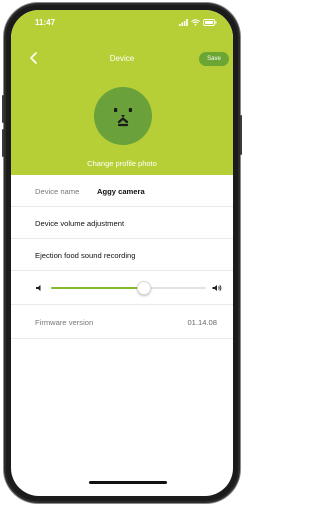 The image size is (320, 506). What do you see at coordinates (241, 135) in the screenshot?
I see `power-button` at bounding box center [241, 135].